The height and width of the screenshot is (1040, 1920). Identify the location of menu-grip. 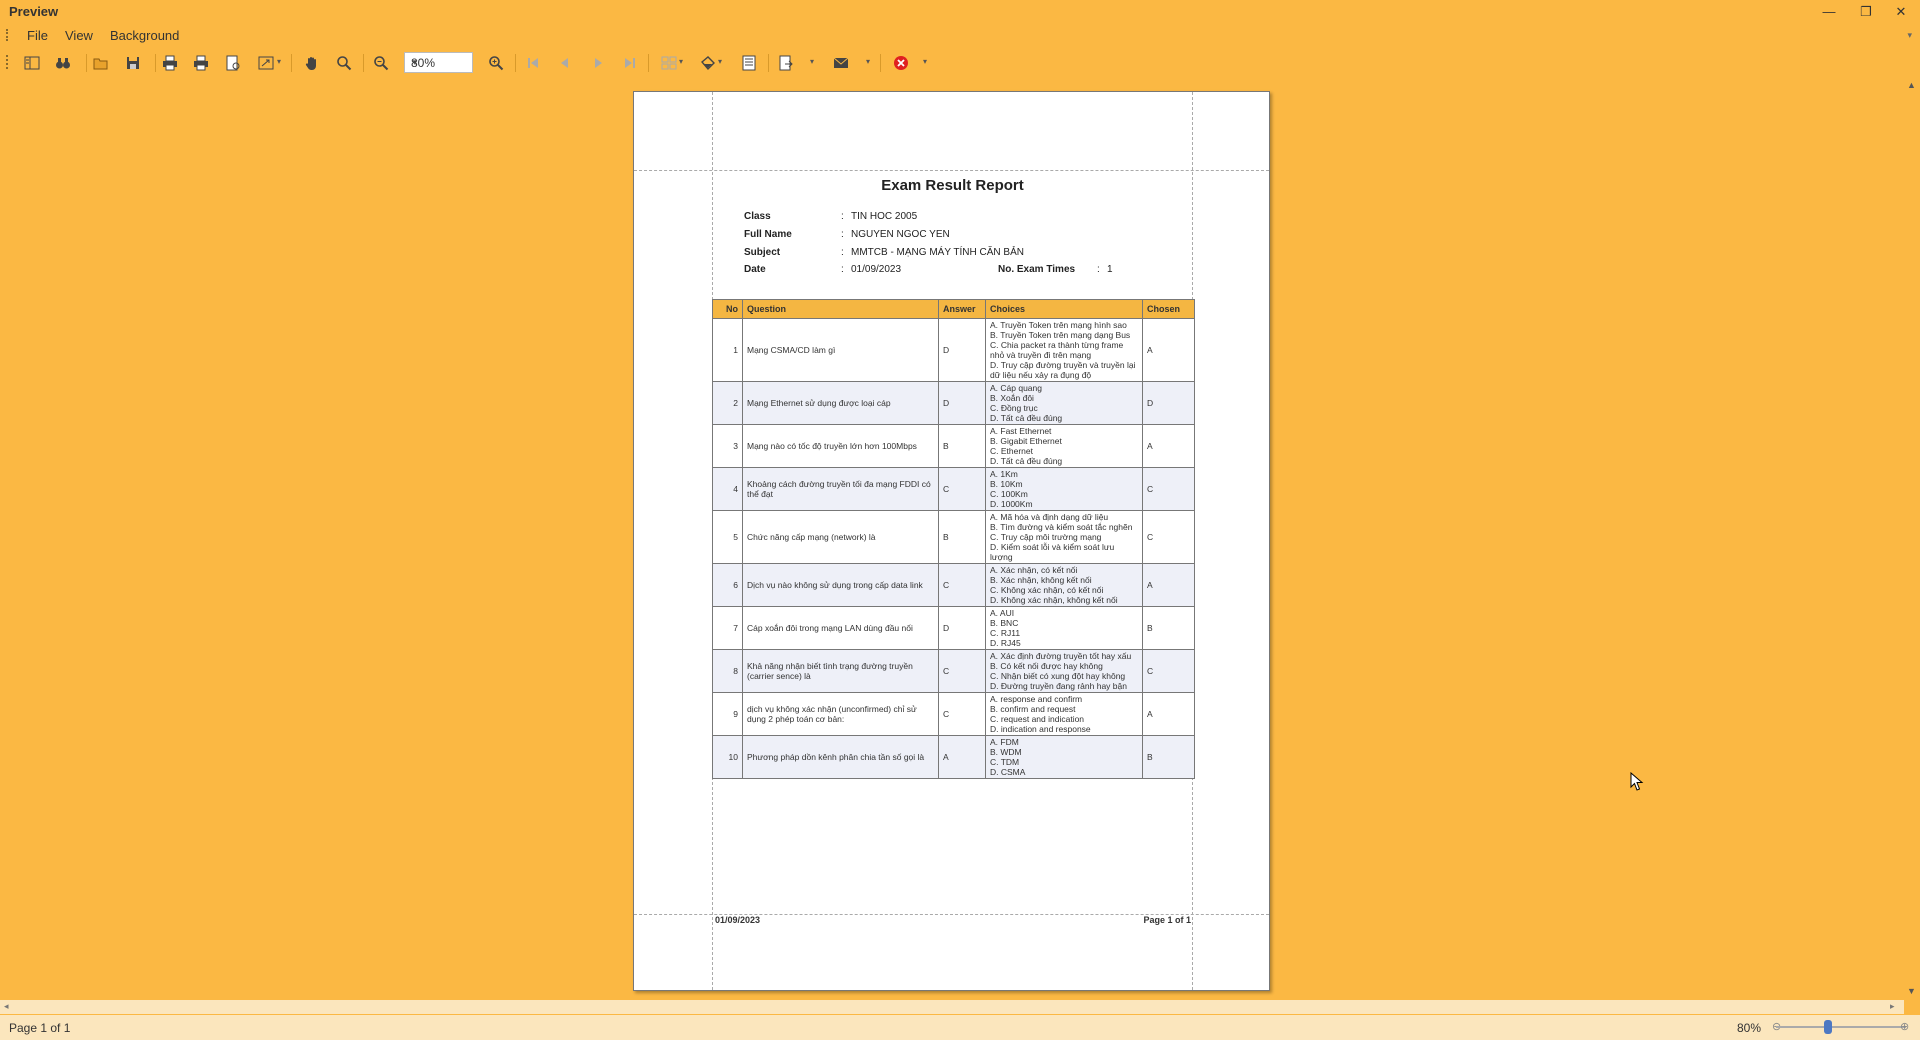
(7, 35).